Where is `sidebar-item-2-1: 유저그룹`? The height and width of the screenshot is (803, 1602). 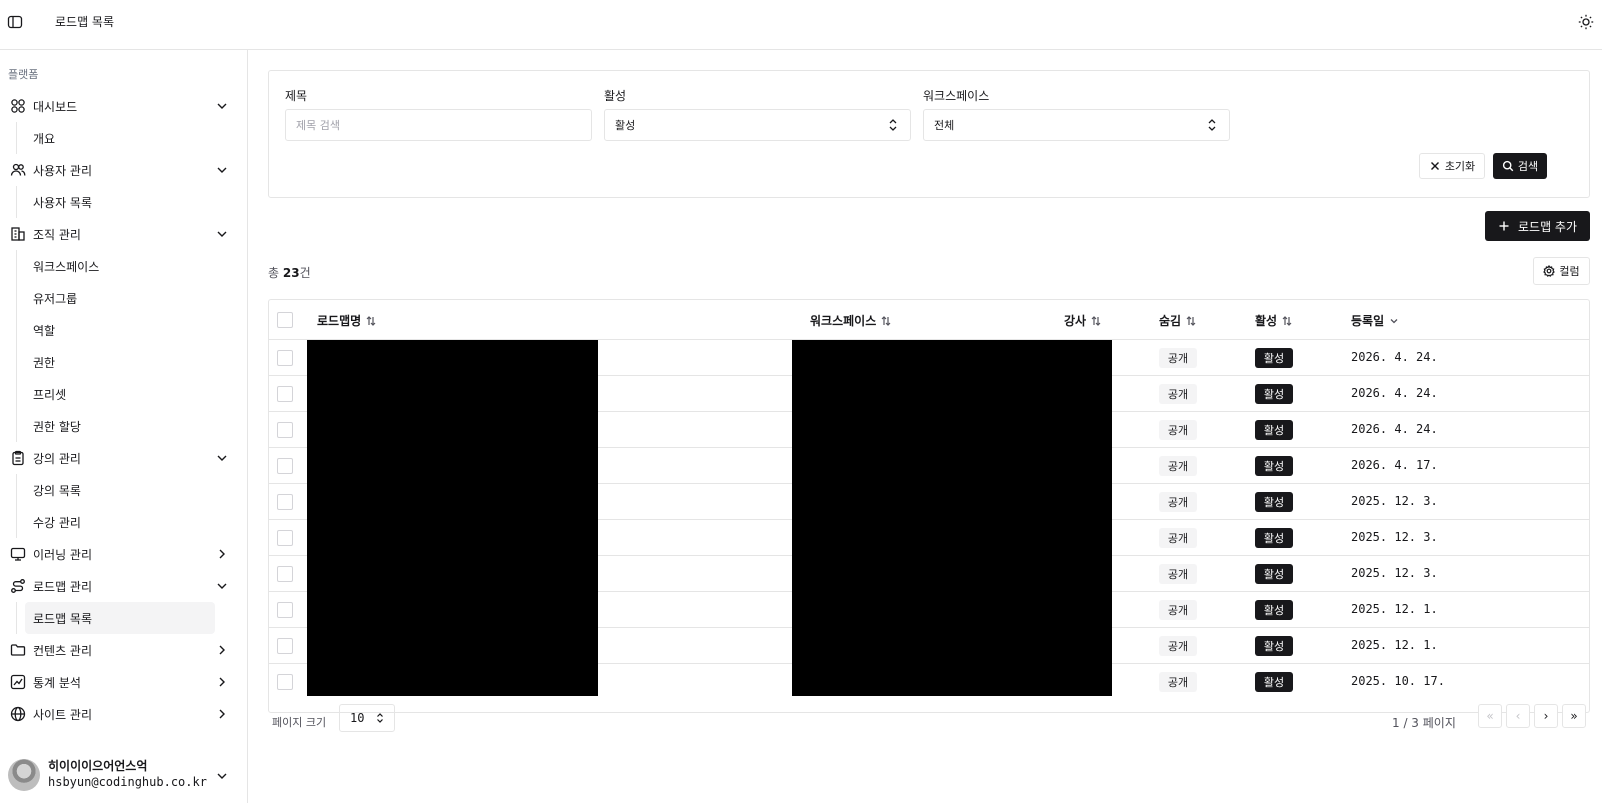
sidebar-item-2-1: 유저그룹 is located at coordinates (120, 298).